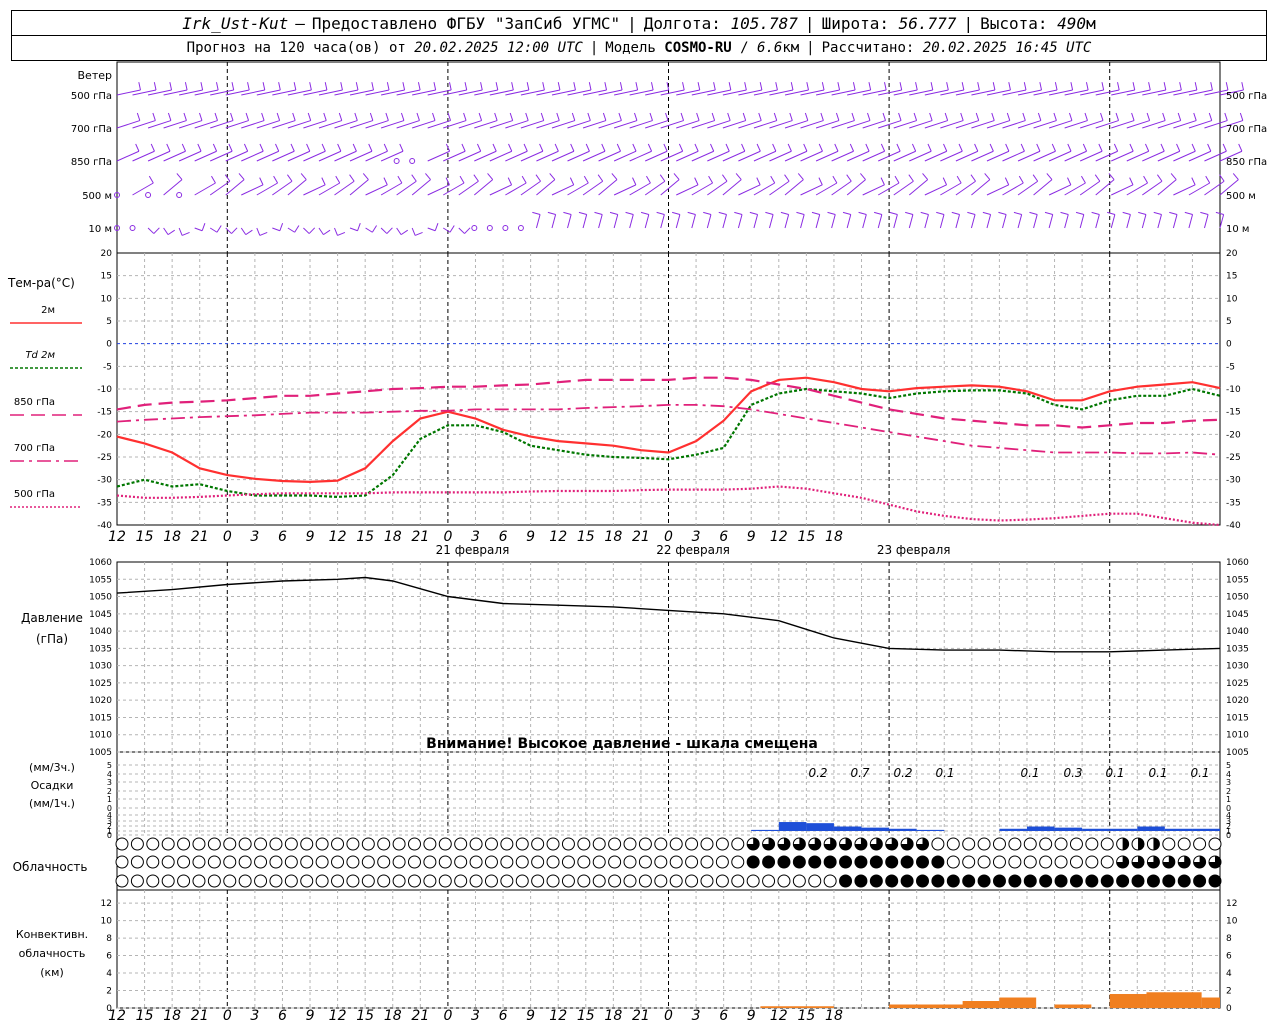 This screenshot has width=1280, height=1024. Describe the element at coordinates (834, 1016) in the screenshot. I see `hour-label-bottom: 18` at that location.